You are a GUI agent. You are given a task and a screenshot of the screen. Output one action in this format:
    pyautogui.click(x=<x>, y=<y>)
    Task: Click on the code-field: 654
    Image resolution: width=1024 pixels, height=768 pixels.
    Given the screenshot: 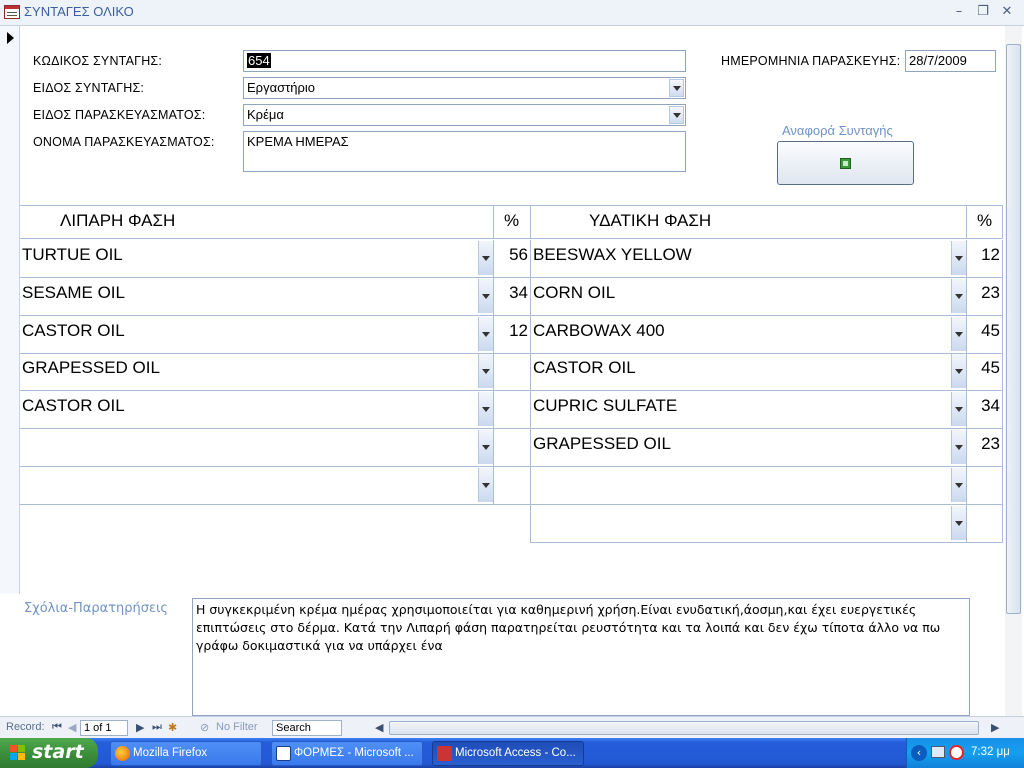 What is the action you would take?
    pyautogui.click(x=464, y=61)
    